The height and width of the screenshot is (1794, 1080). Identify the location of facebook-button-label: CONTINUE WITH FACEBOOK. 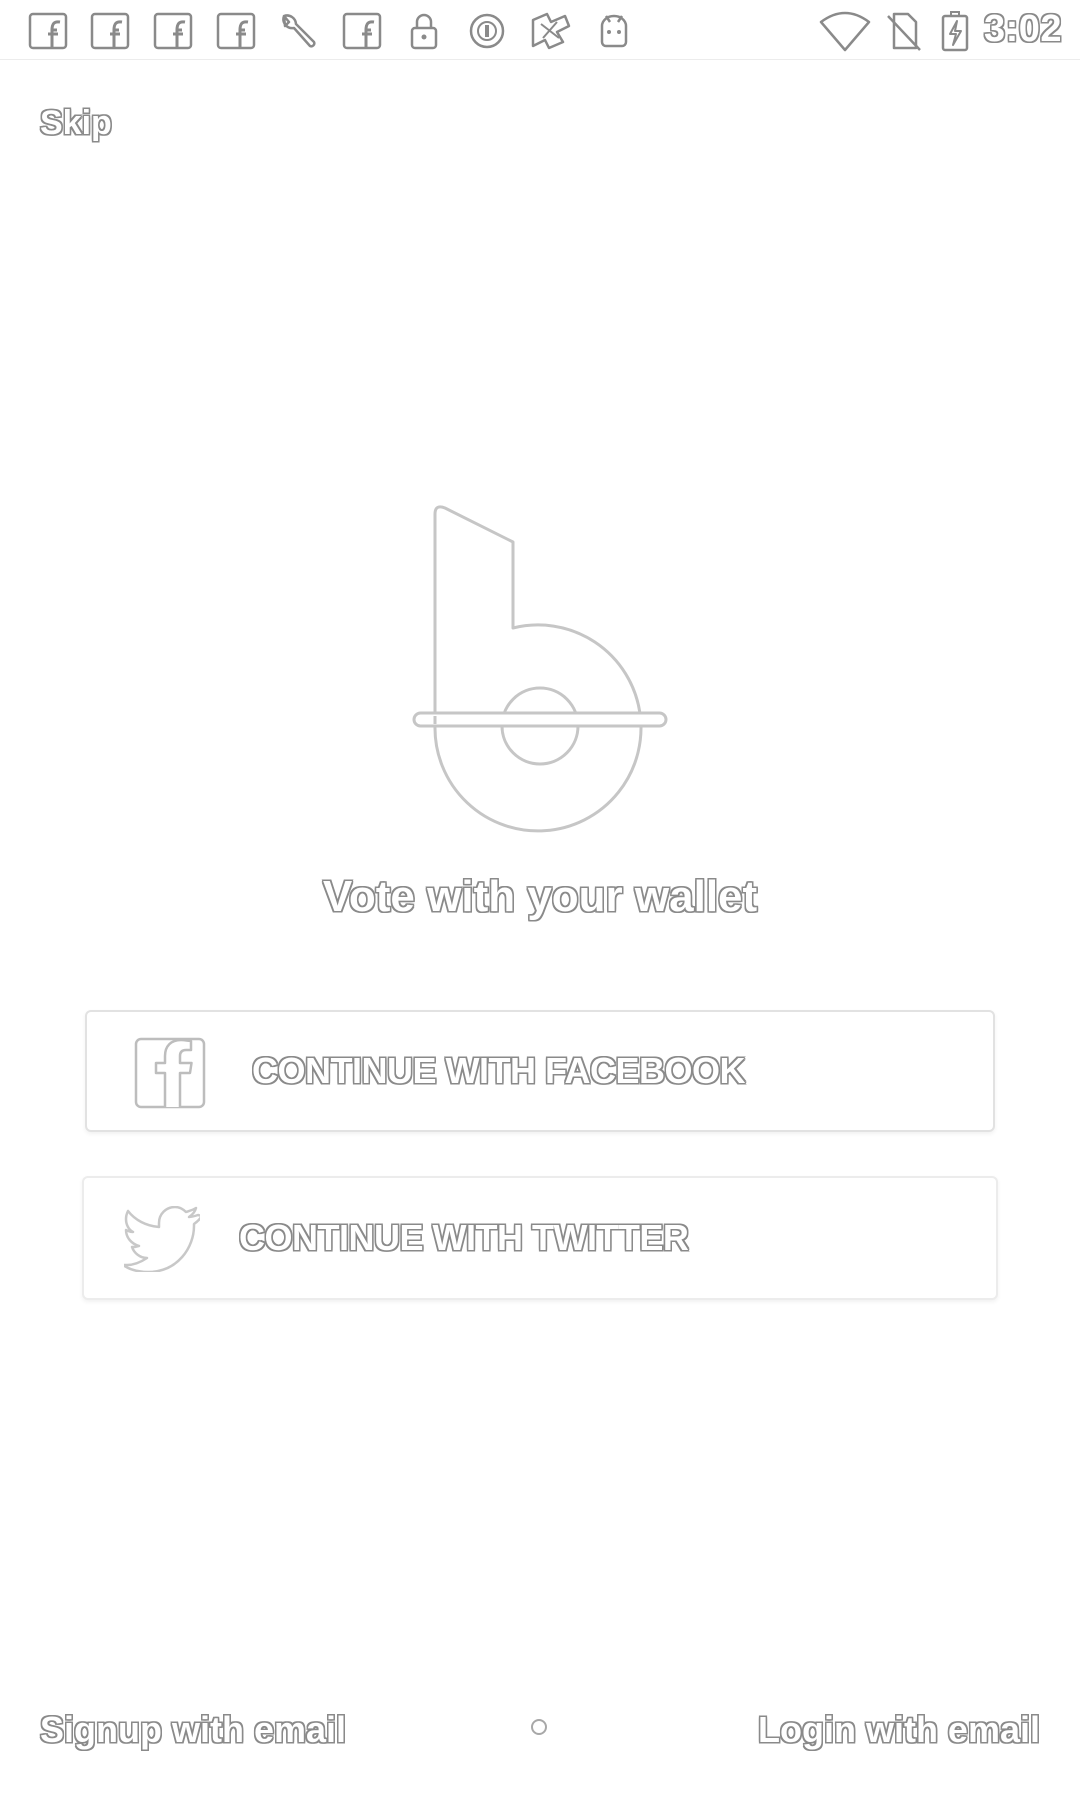
(498, 1070).